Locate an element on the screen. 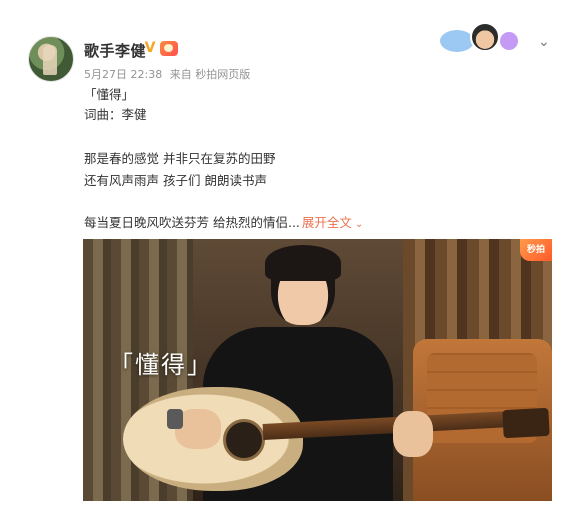 Image resolution: width=575 pixels, height=511 pixels. post-date: 5月27日 22:38 is located at coordinates (123, 74).